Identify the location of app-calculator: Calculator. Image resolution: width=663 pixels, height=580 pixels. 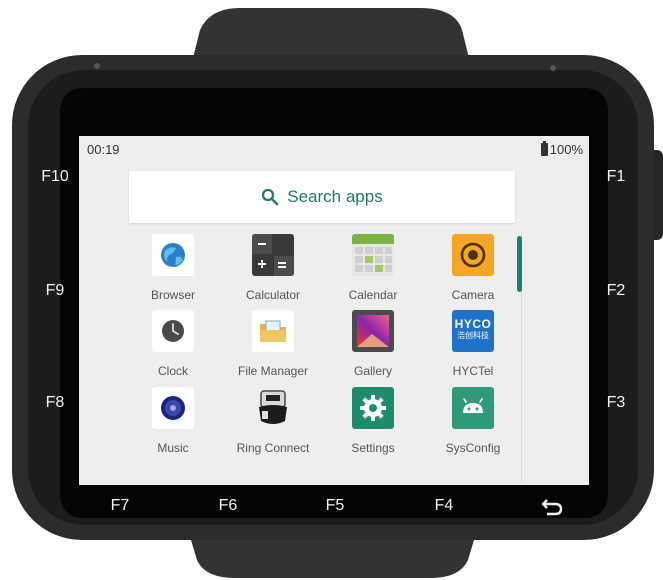
(273, 268).